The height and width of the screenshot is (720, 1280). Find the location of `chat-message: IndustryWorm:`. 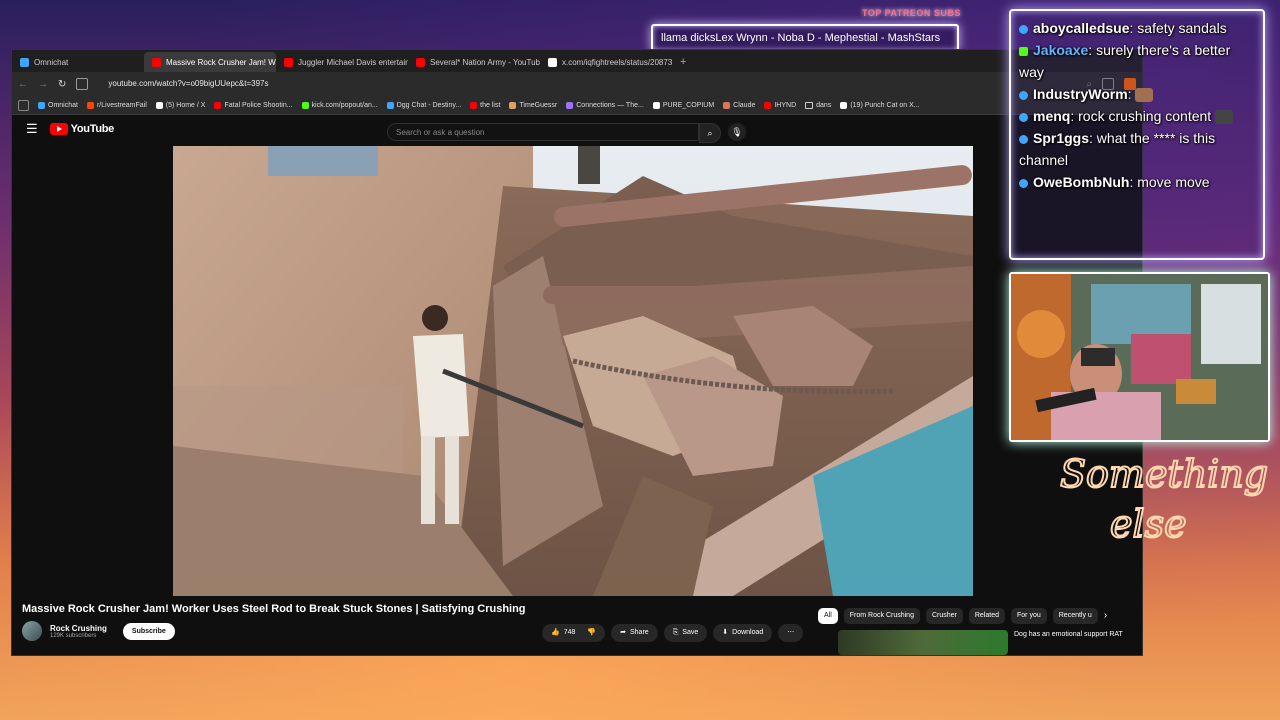

chat-message: IndustryWorm: is located at coordinates (1137, 94).